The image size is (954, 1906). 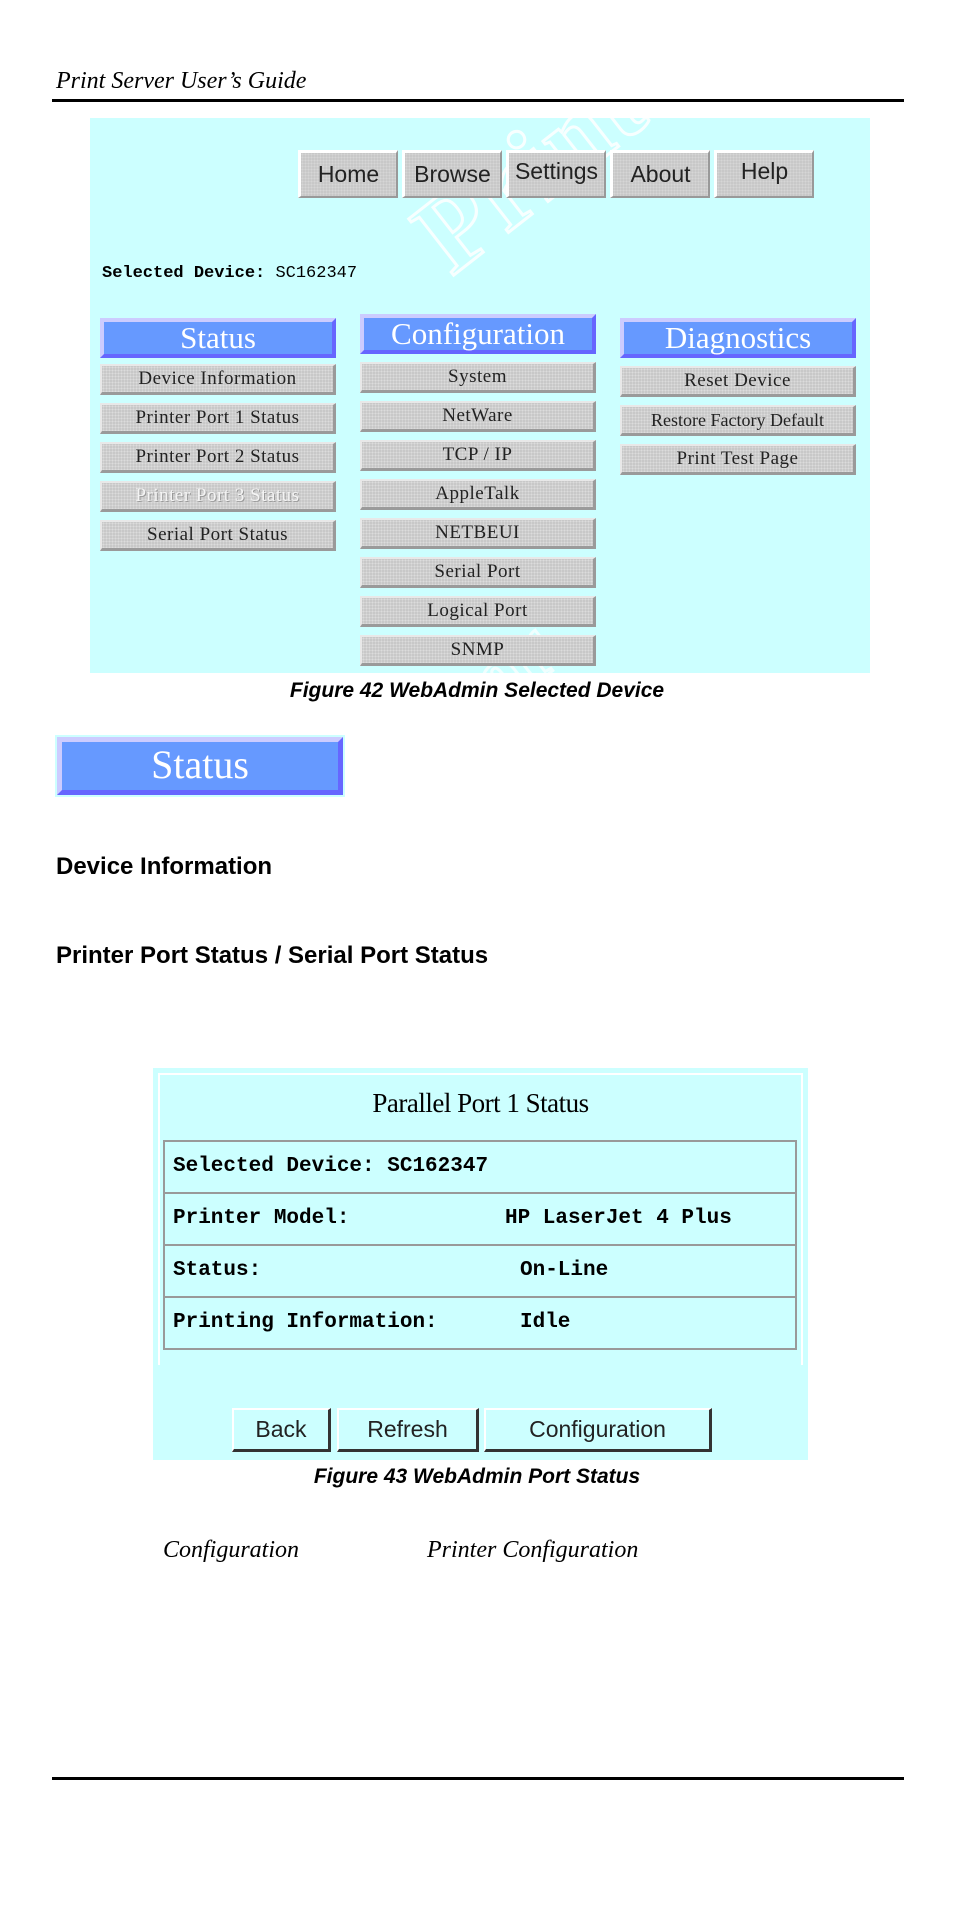 What do you see at coordinates (281, 1430) in the screenshot?
I see `back-button: Back` at bounding box center [281, 1430].